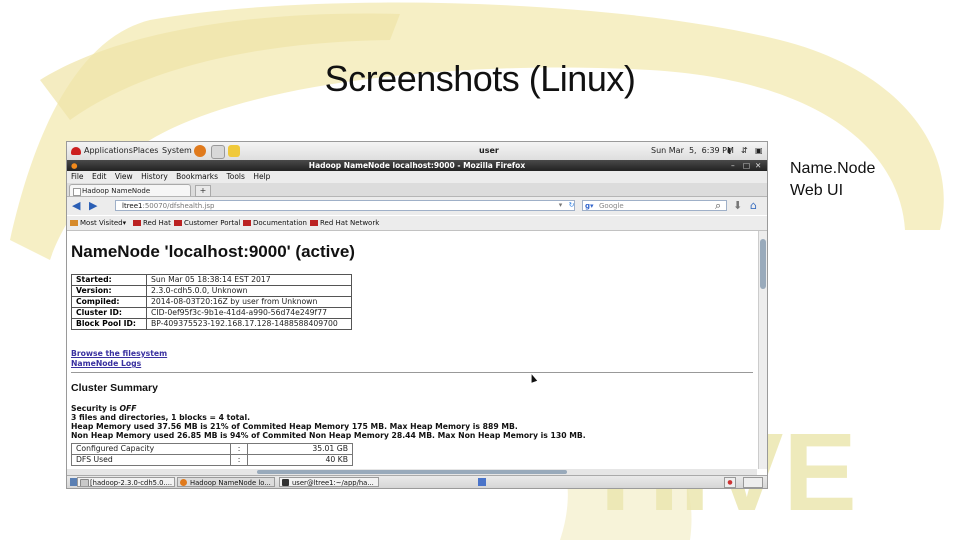 The height and width of the screenshot is (540, 960). What do you see at coordinates (249, 280) in the screenshot?
I see `row-value: Sun Mar 05 18:38:14 EST 2017` at bounding box center [249, 280].